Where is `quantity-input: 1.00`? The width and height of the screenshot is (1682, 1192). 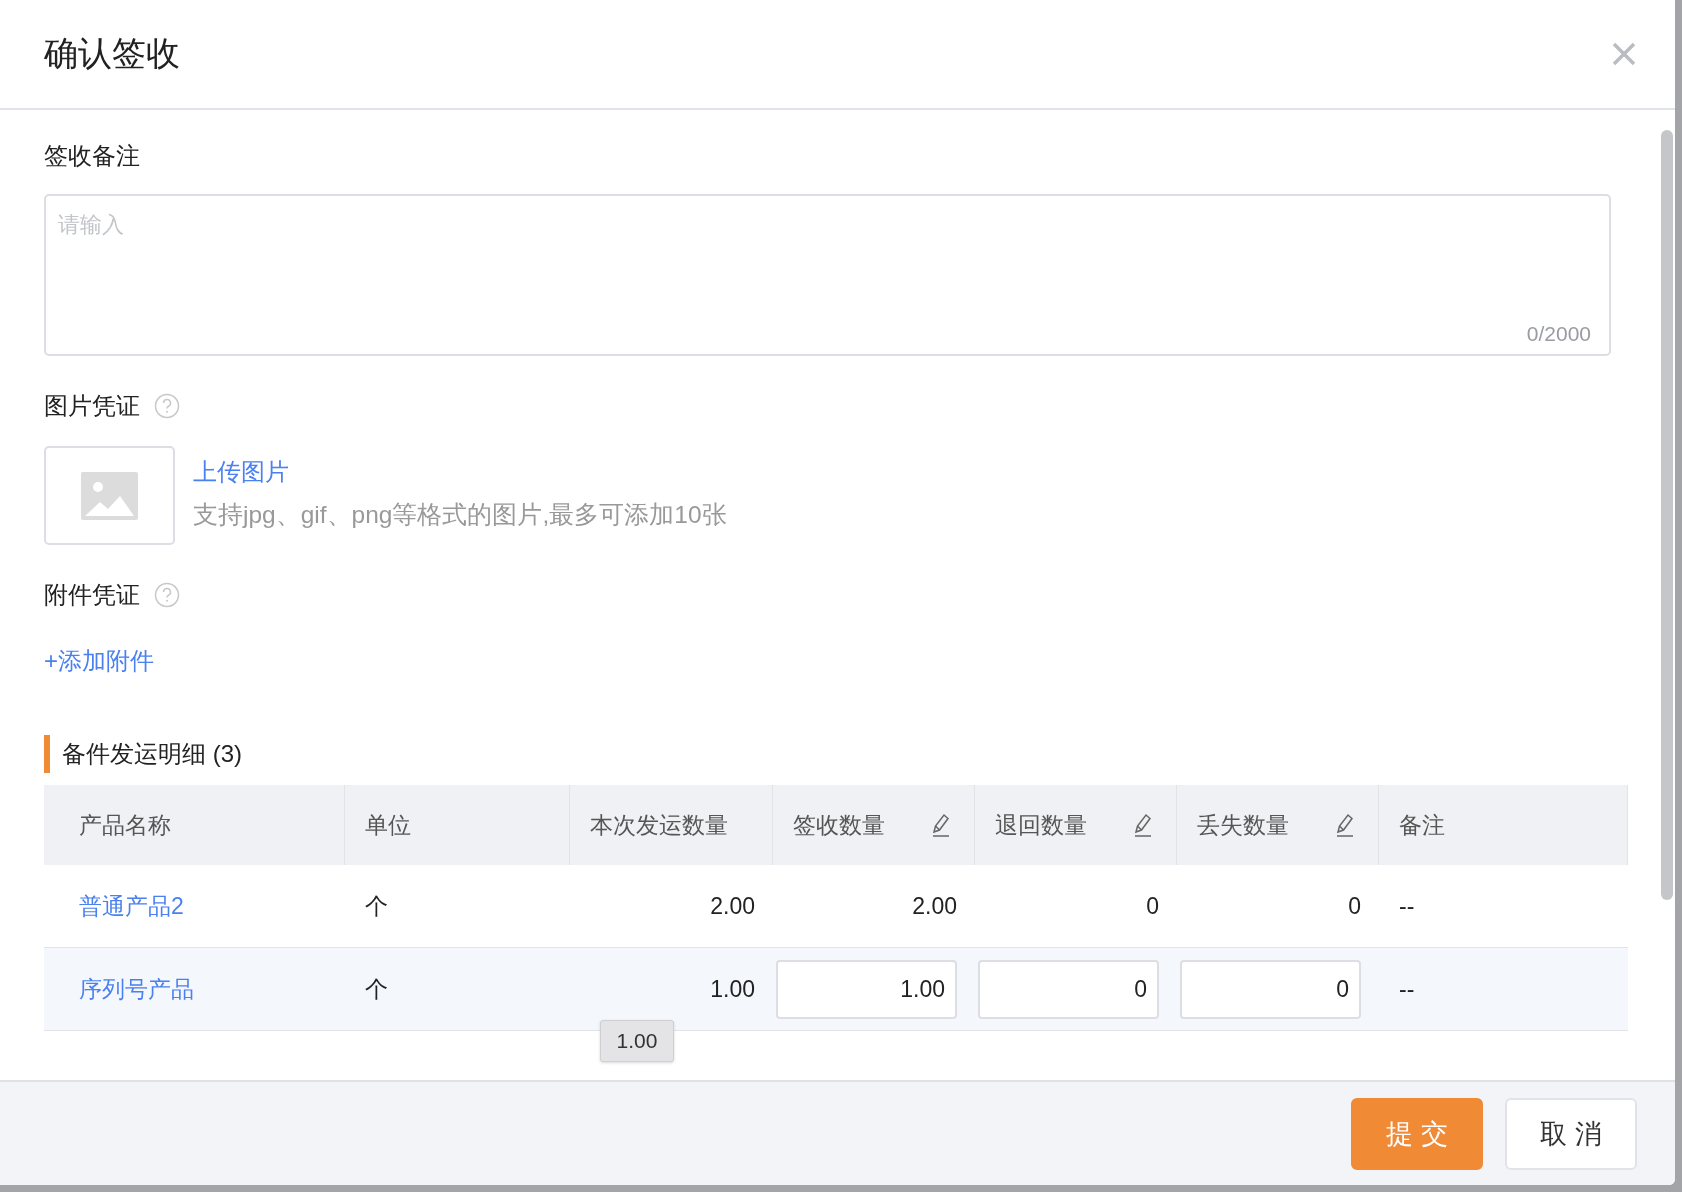 quantity-input: 1.00 is located at coordinates (866, 989).